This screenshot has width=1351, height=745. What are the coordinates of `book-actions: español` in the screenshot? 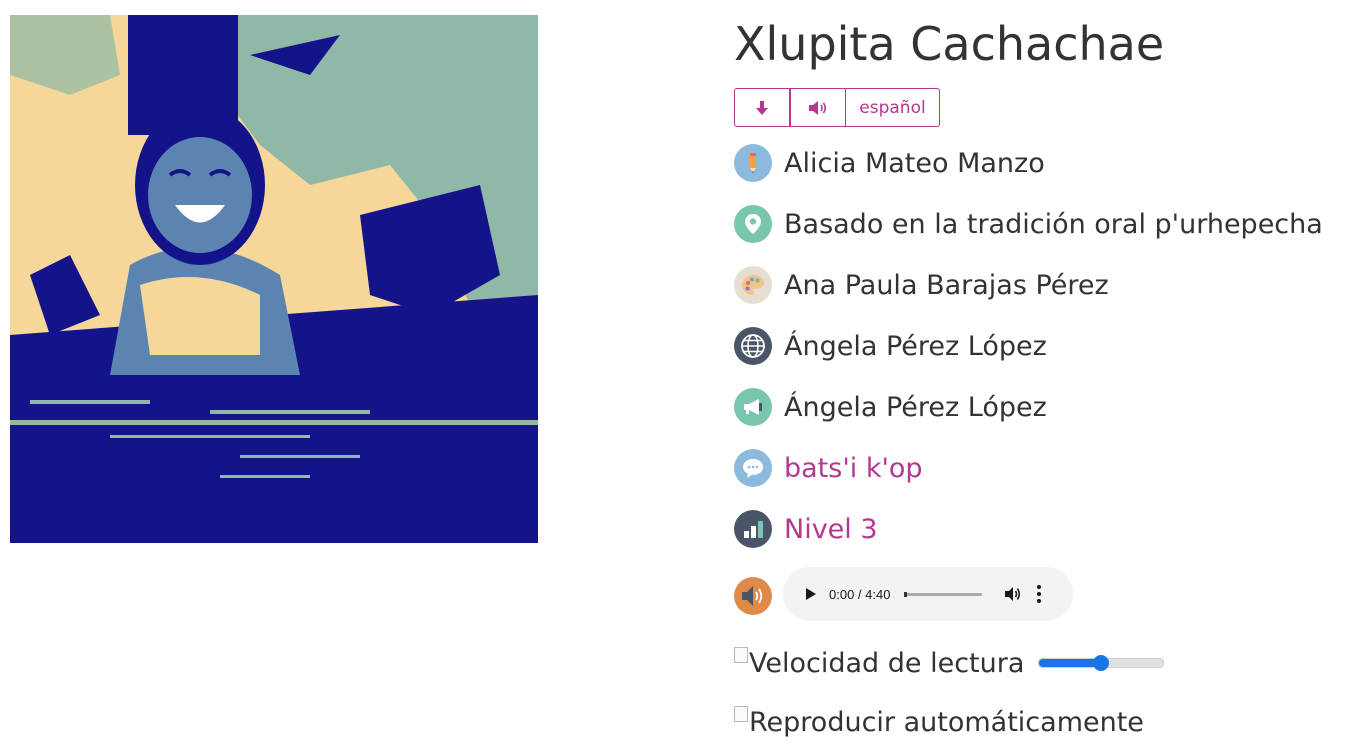 It's located at (837, 107).